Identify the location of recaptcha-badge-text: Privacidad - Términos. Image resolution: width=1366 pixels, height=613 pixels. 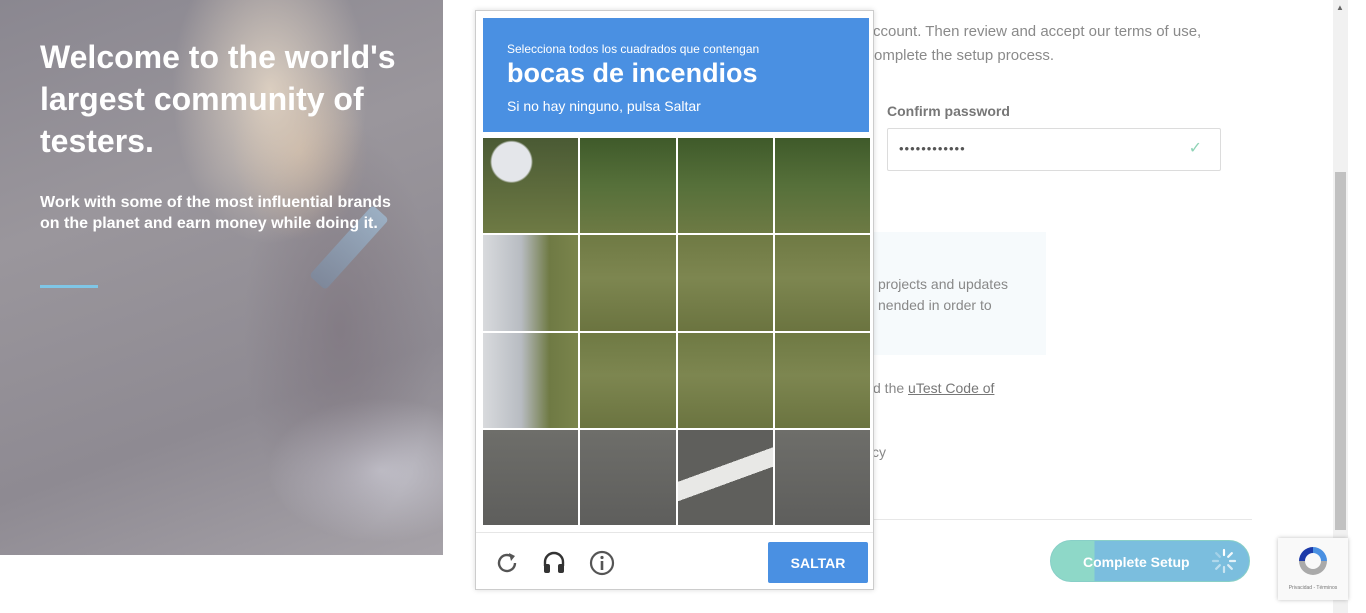
(1313, 588).